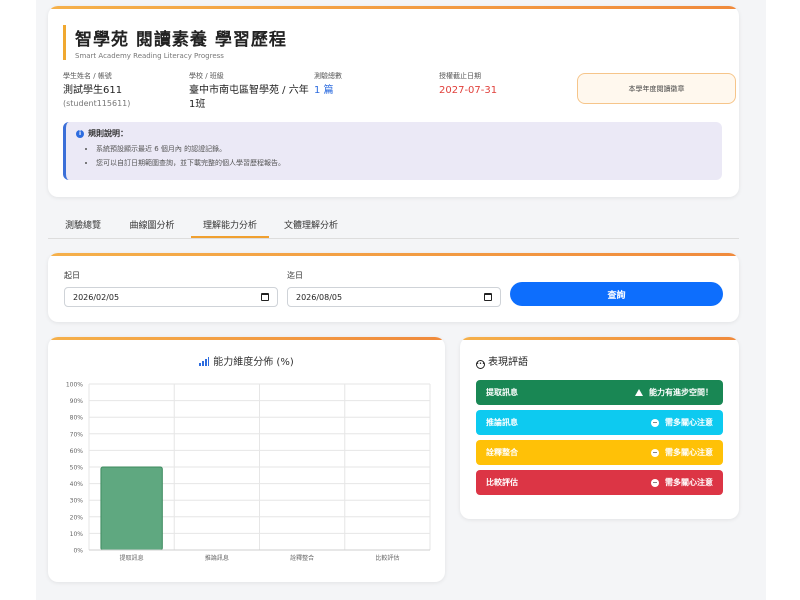 Image resolution: width=800 pixels, height=600 pixels. I want to click on y-tick-label: 60%, so click(77, 451).